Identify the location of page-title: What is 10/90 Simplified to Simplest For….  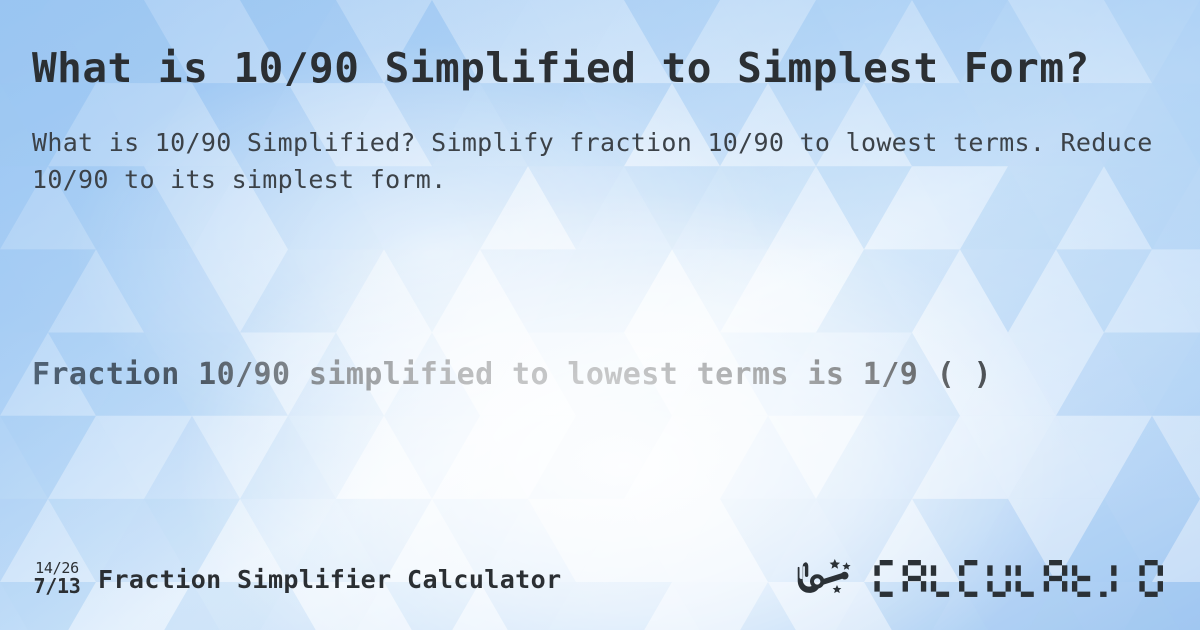
(561, 68).